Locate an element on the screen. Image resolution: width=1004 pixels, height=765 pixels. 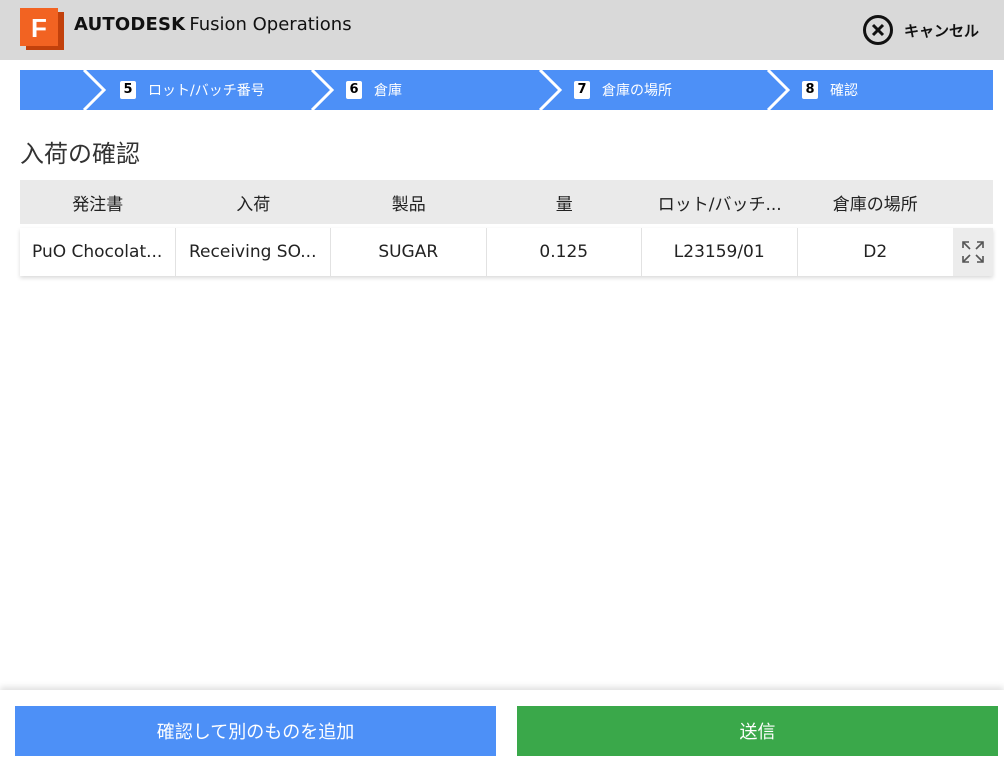
app-title: AUTODESK Fusion Operations is located at coordinates (213, 24).